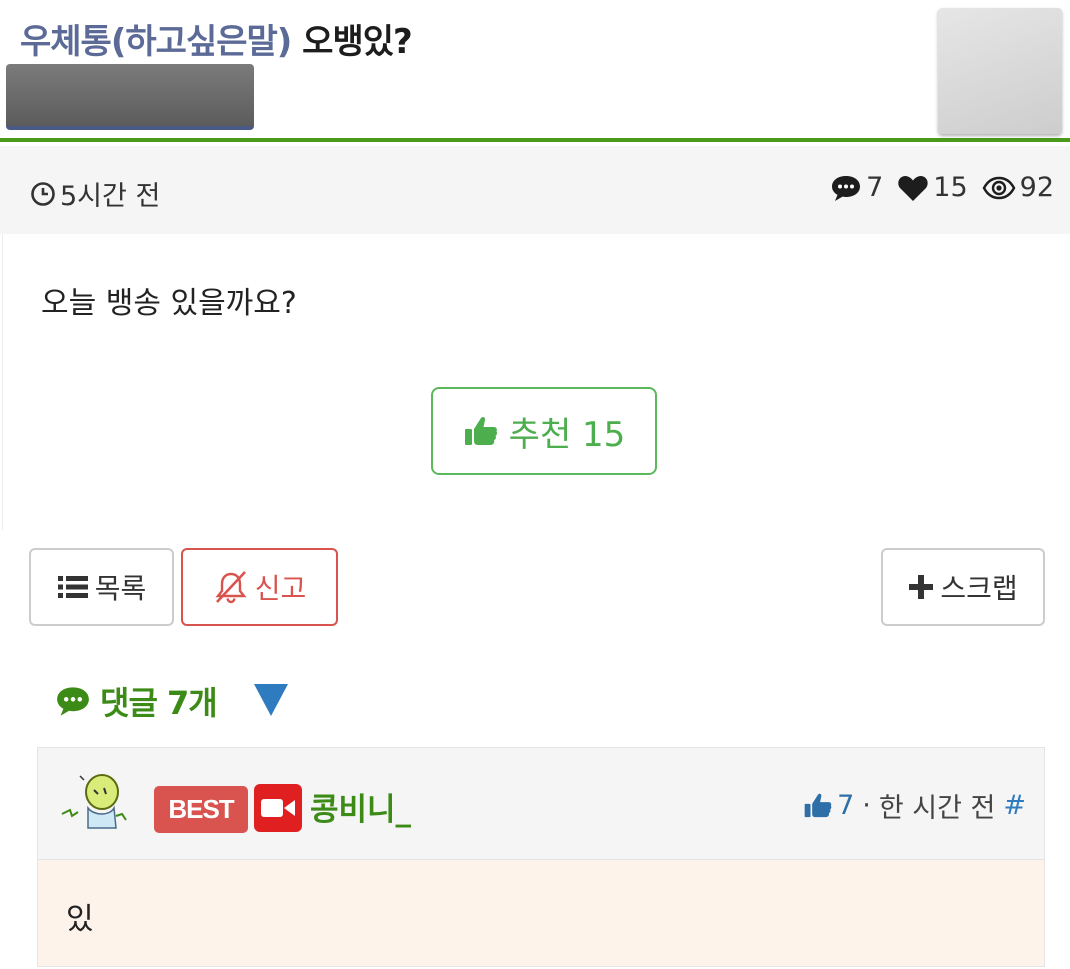  I want to click on comments-toggle-triangle-icon, so click(271, 700).